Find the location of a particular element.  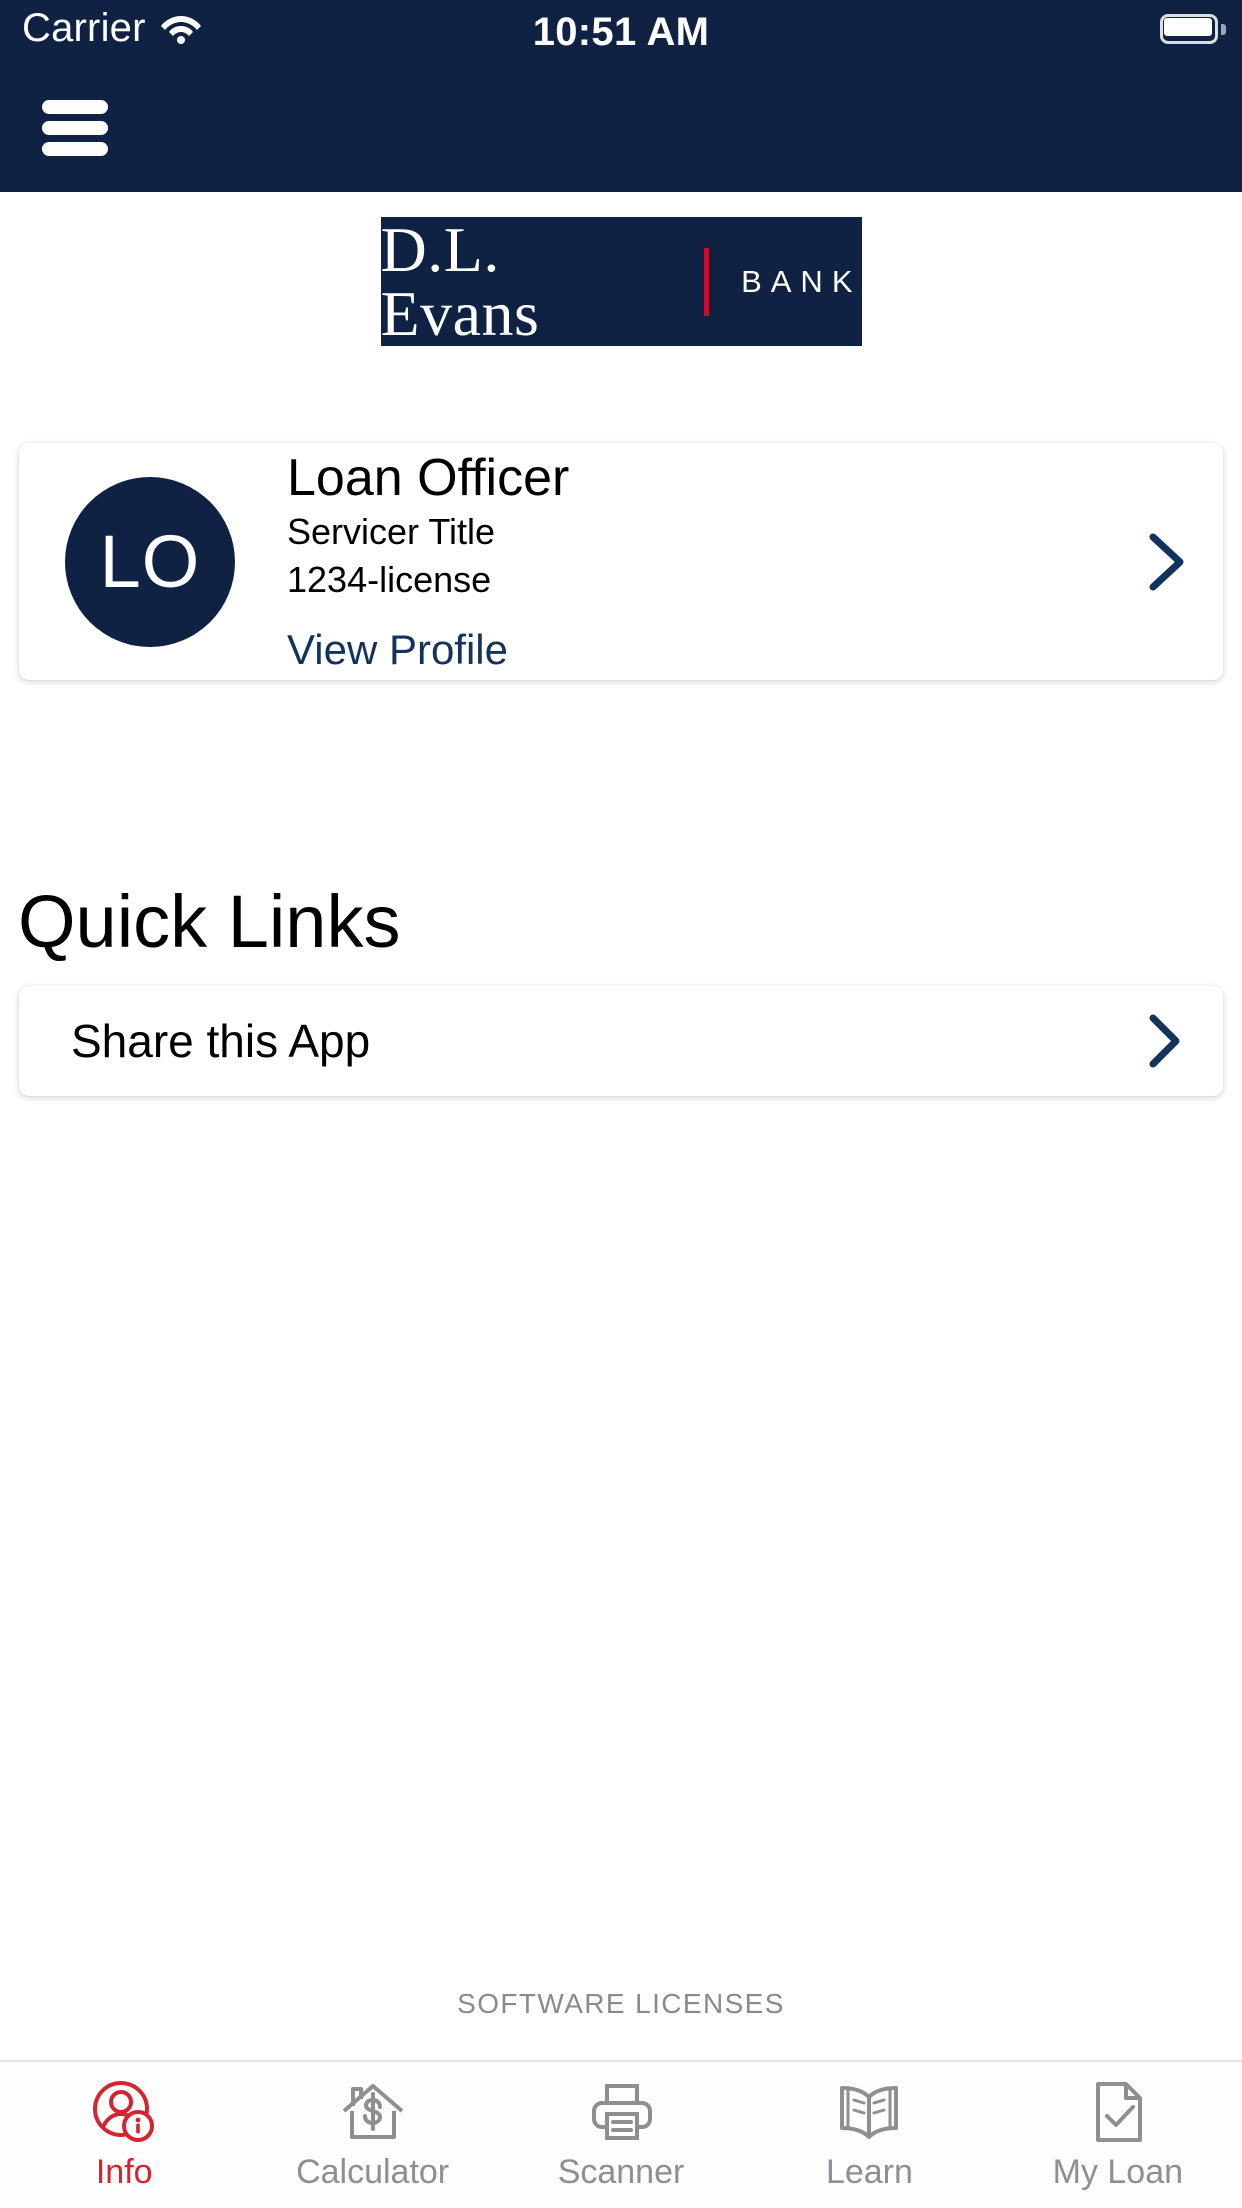

view-profile-link: View Profile is located at coordinates (715, 649).